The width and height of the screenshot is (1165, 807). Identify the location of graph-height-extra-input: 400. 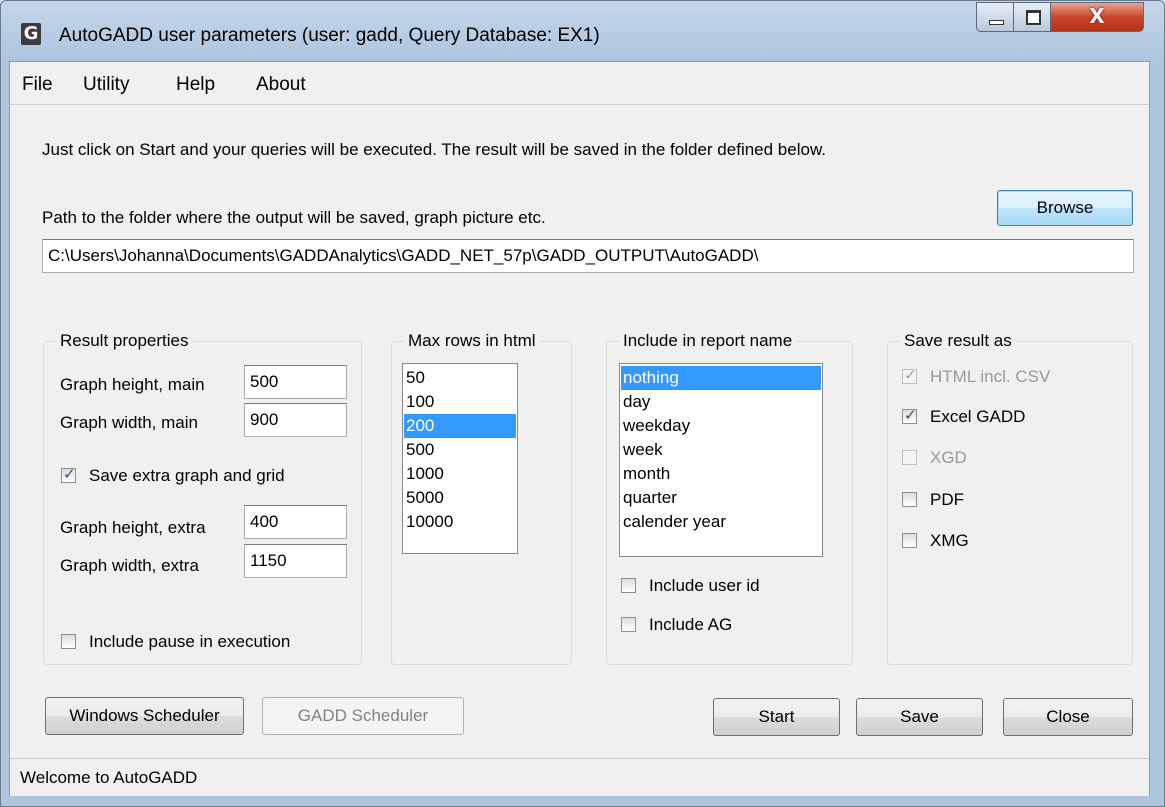
(295, 522).